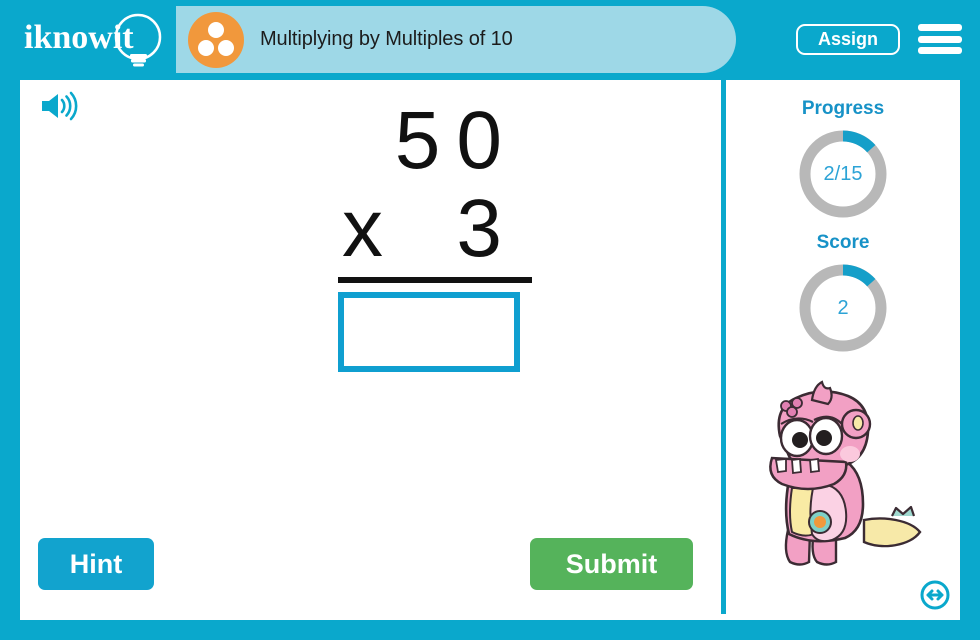 The image size is (980, 640). I want to click on score-ring: 2, so click(843, 308).